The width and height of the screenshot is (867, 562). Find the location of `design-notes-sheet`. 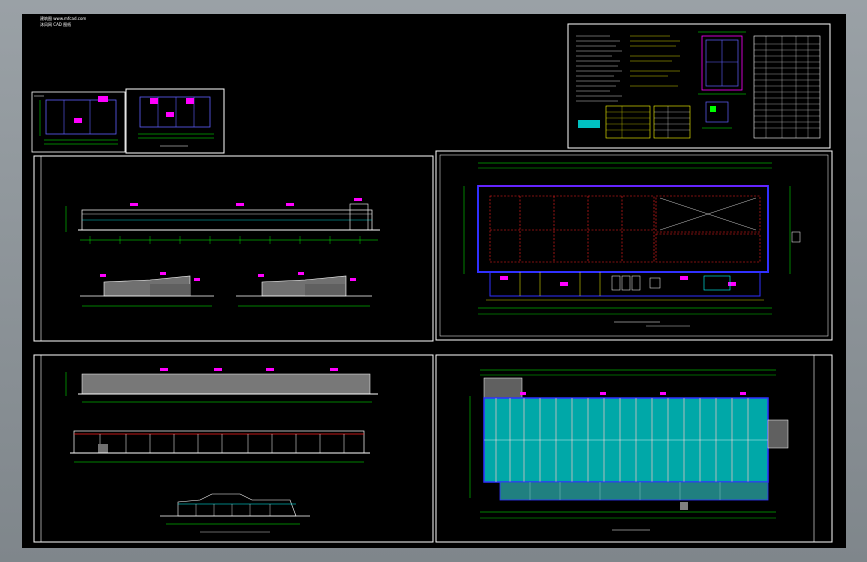

design-notes-sheet is located at coordinates (699, 86).